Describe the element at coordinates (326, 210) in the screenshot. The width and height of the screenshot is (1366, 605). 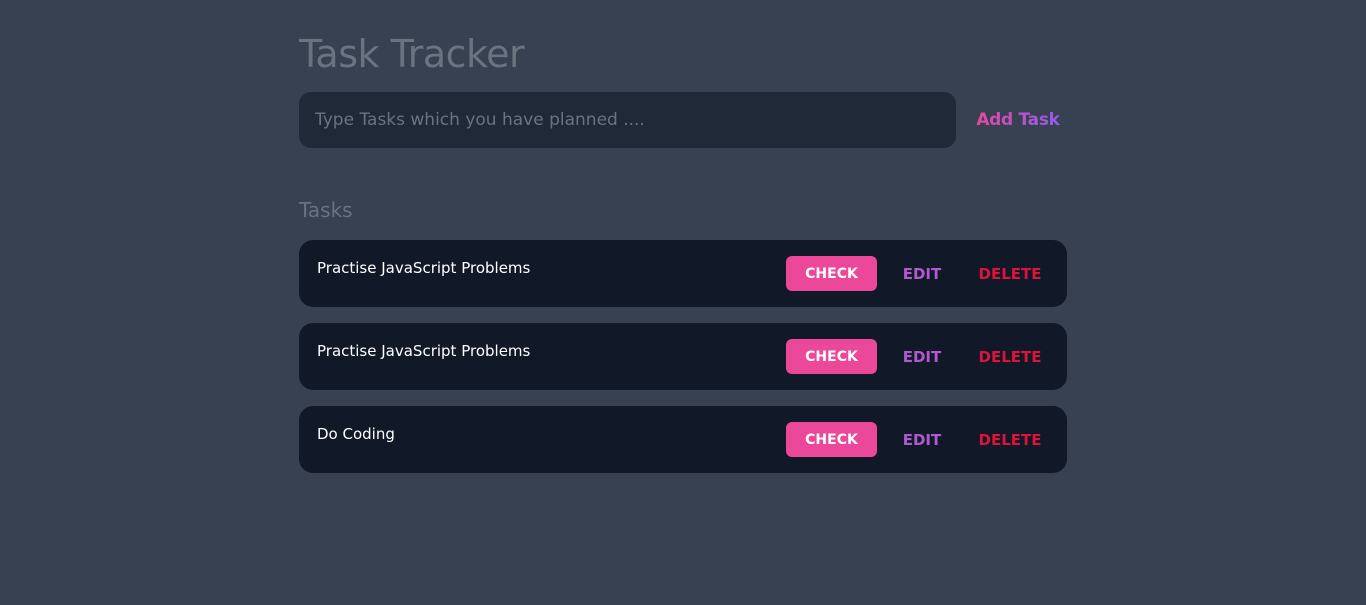
I see `tasks-heading: Tasks` at that location.